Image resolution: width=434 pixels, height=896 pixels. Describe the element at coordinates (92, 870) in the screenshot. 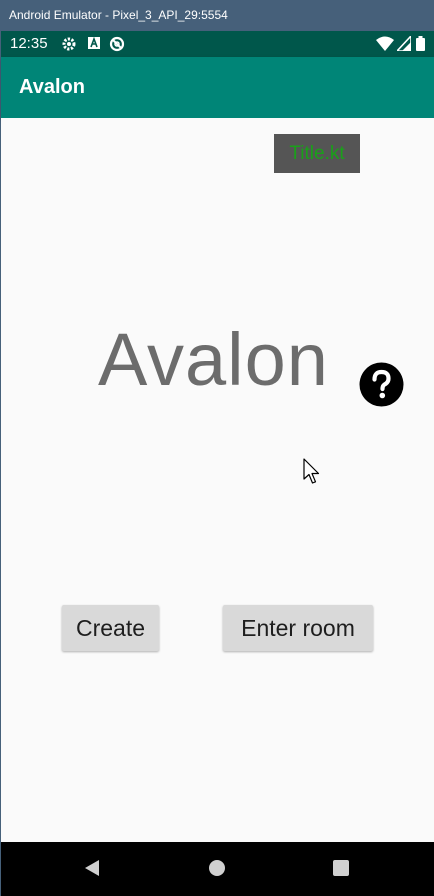

I see `back-icon` at that location.